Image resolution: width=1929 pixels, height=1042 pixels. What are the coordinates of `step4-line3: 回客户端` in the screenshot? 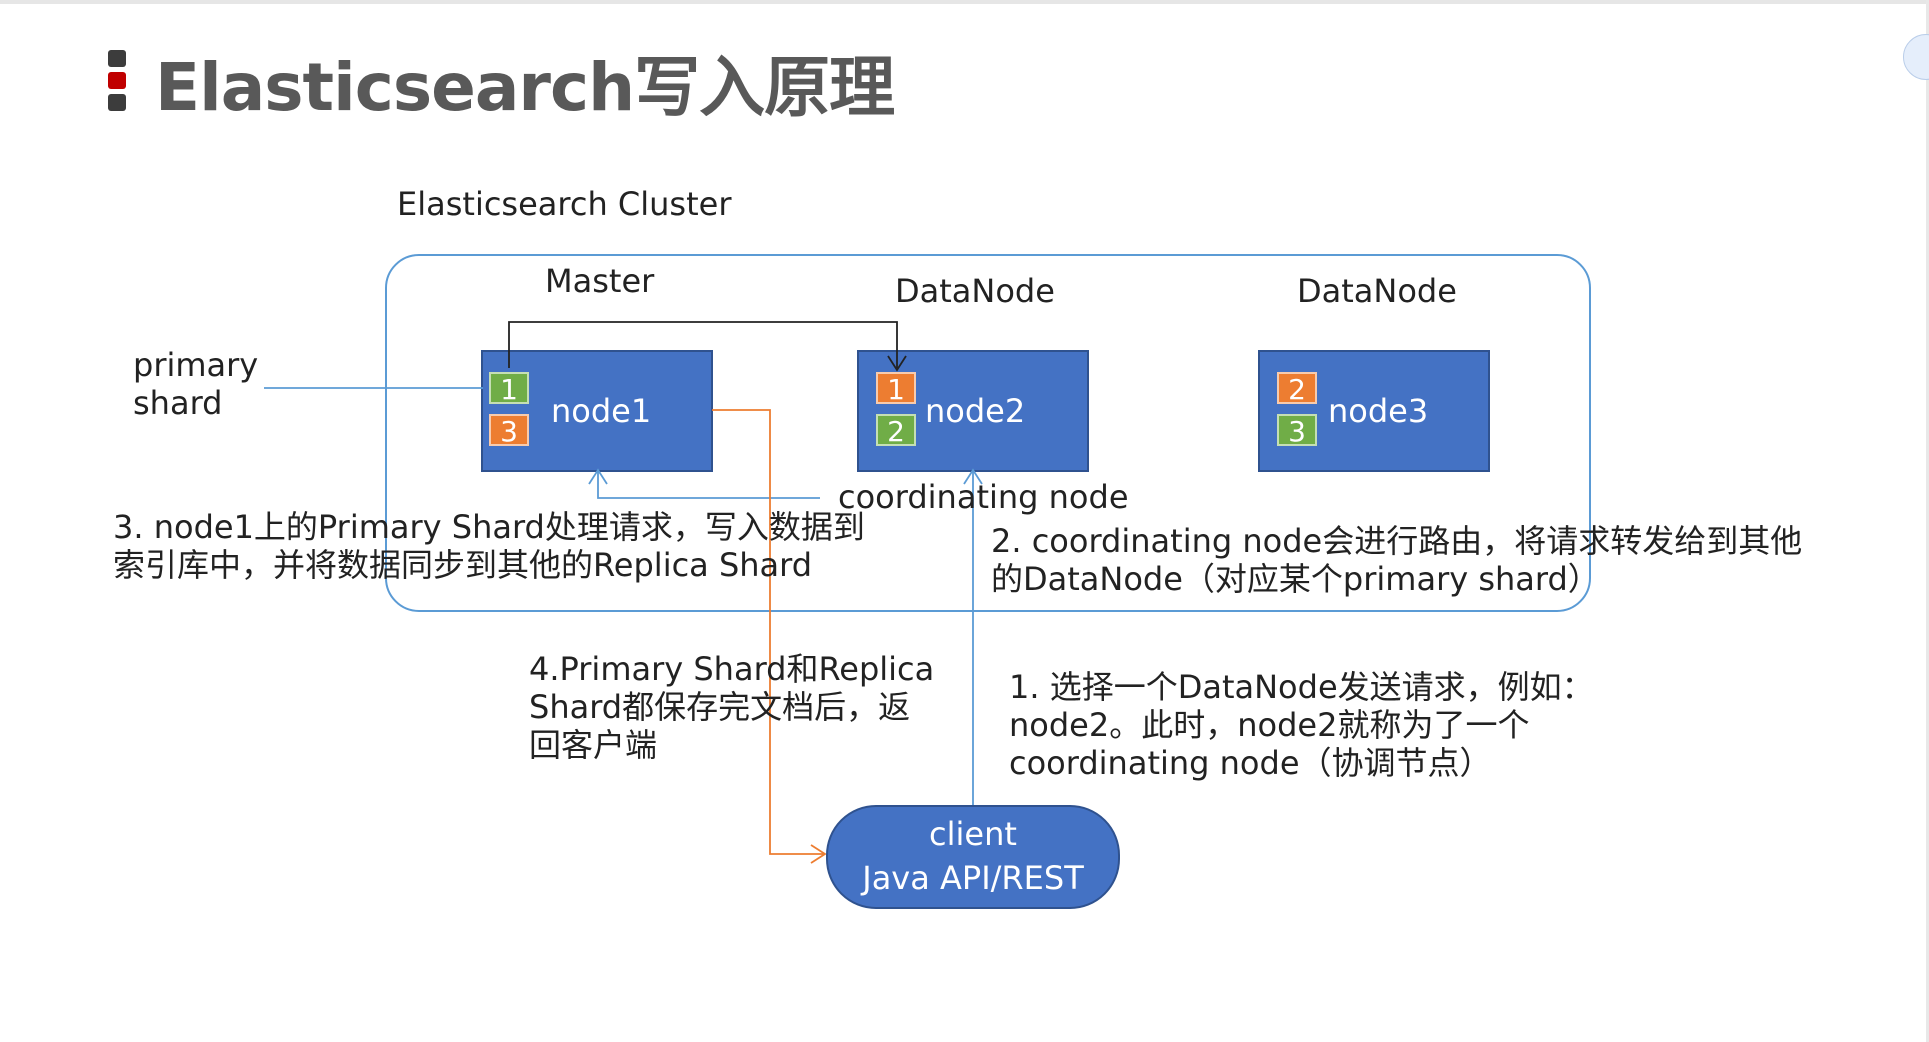 It's located at (593, 745).